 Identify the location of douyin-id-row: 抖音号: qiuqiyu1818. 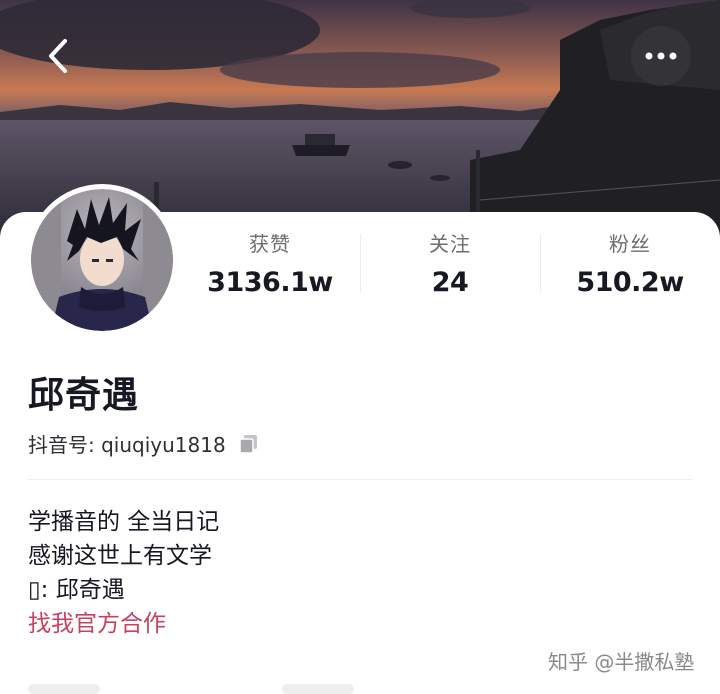
(144, 443).